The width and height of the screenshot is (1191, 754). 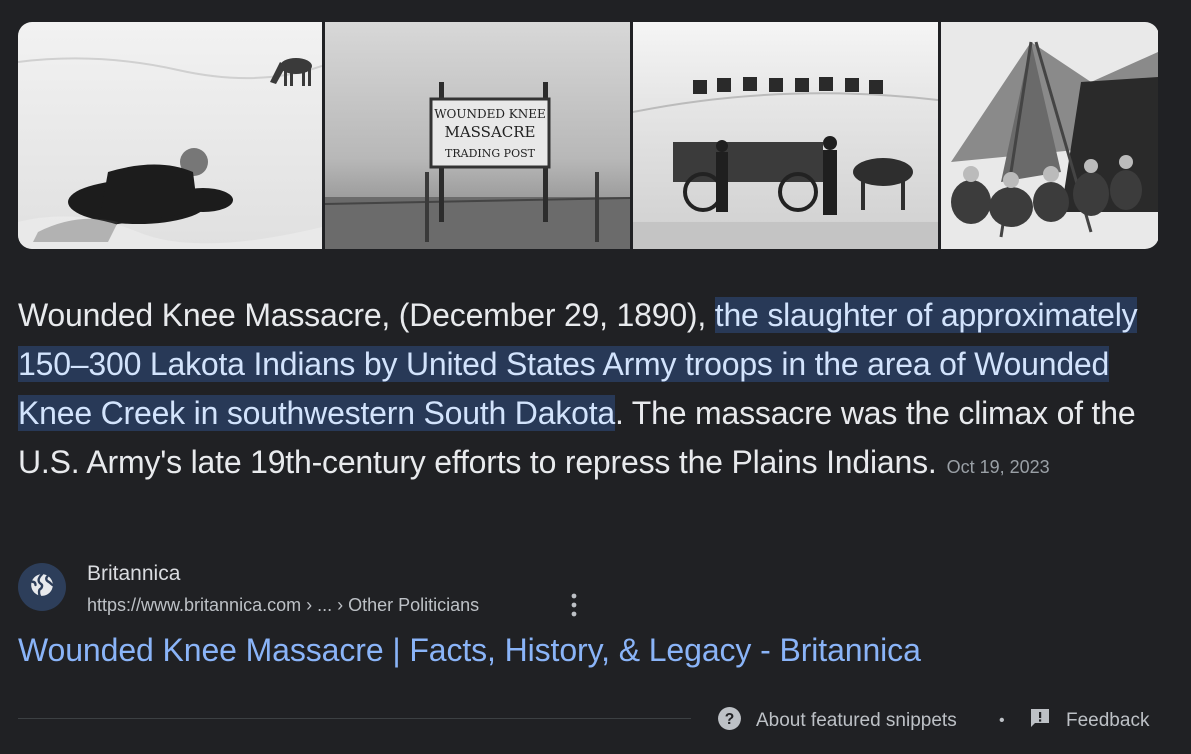 I want to click on about-featured-snippets-button: ? About featured snippets, so click(x=837, y=721).